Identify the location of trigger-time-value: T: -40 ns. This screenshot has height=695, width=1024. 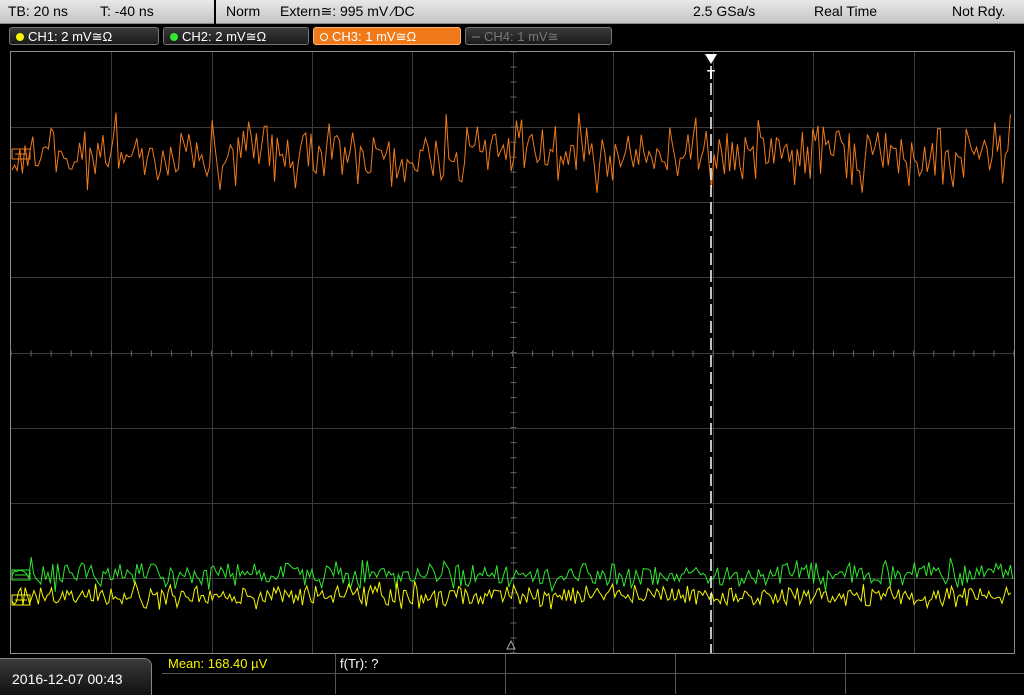
(127, 11).